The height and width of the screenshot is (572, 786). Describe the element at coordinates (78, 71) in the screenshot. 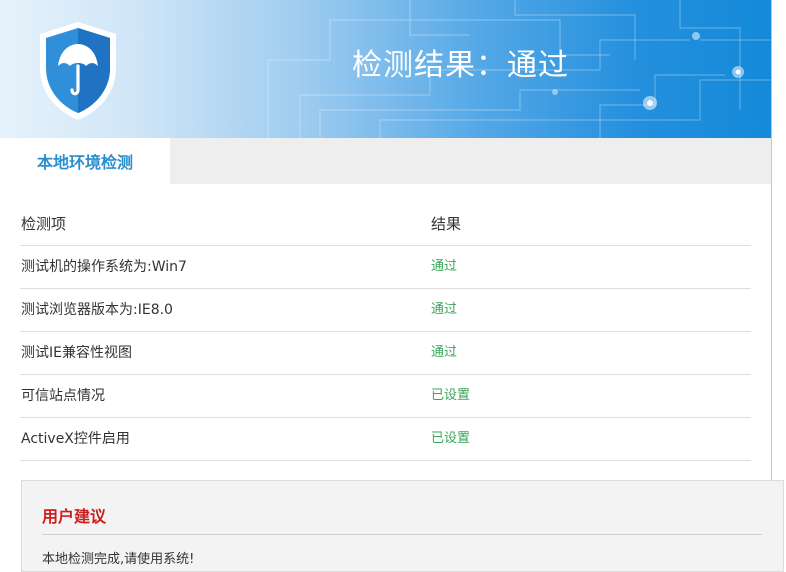

I see `umbrella-shield-icon` at that location.